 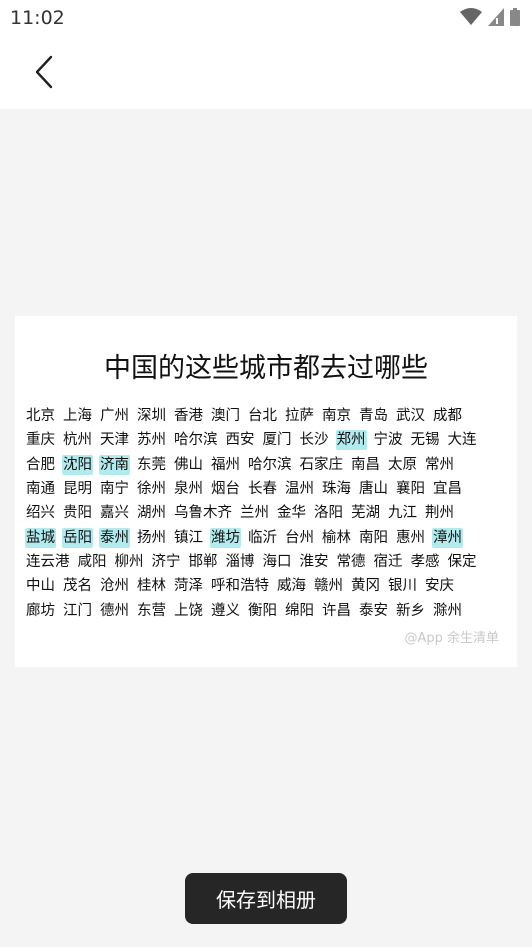 What do you see at coordinates (351, 440) in the screenshot?
I see `city-item: 郑州` at bounding box center [351, 440].